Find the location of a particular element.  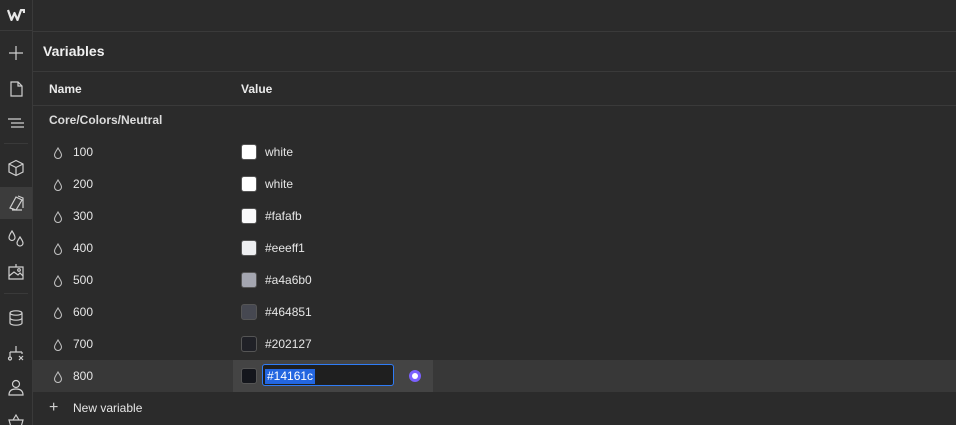

variable-value-cell: #14161c is located at coordinates (333, 376).